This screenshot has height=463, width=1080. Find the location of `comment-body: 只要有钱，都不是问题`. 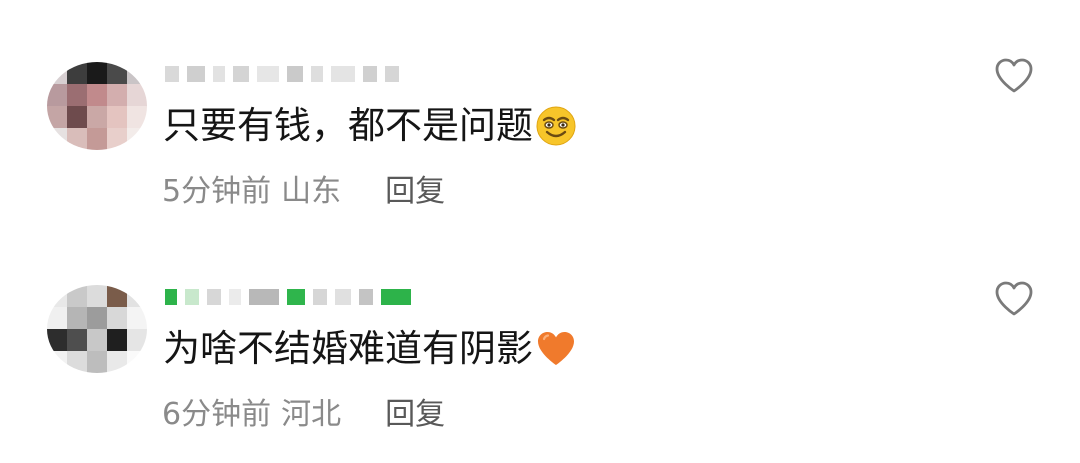

comment-body: 只要有钱，都不是问题 is located at coordinates (370, 126).